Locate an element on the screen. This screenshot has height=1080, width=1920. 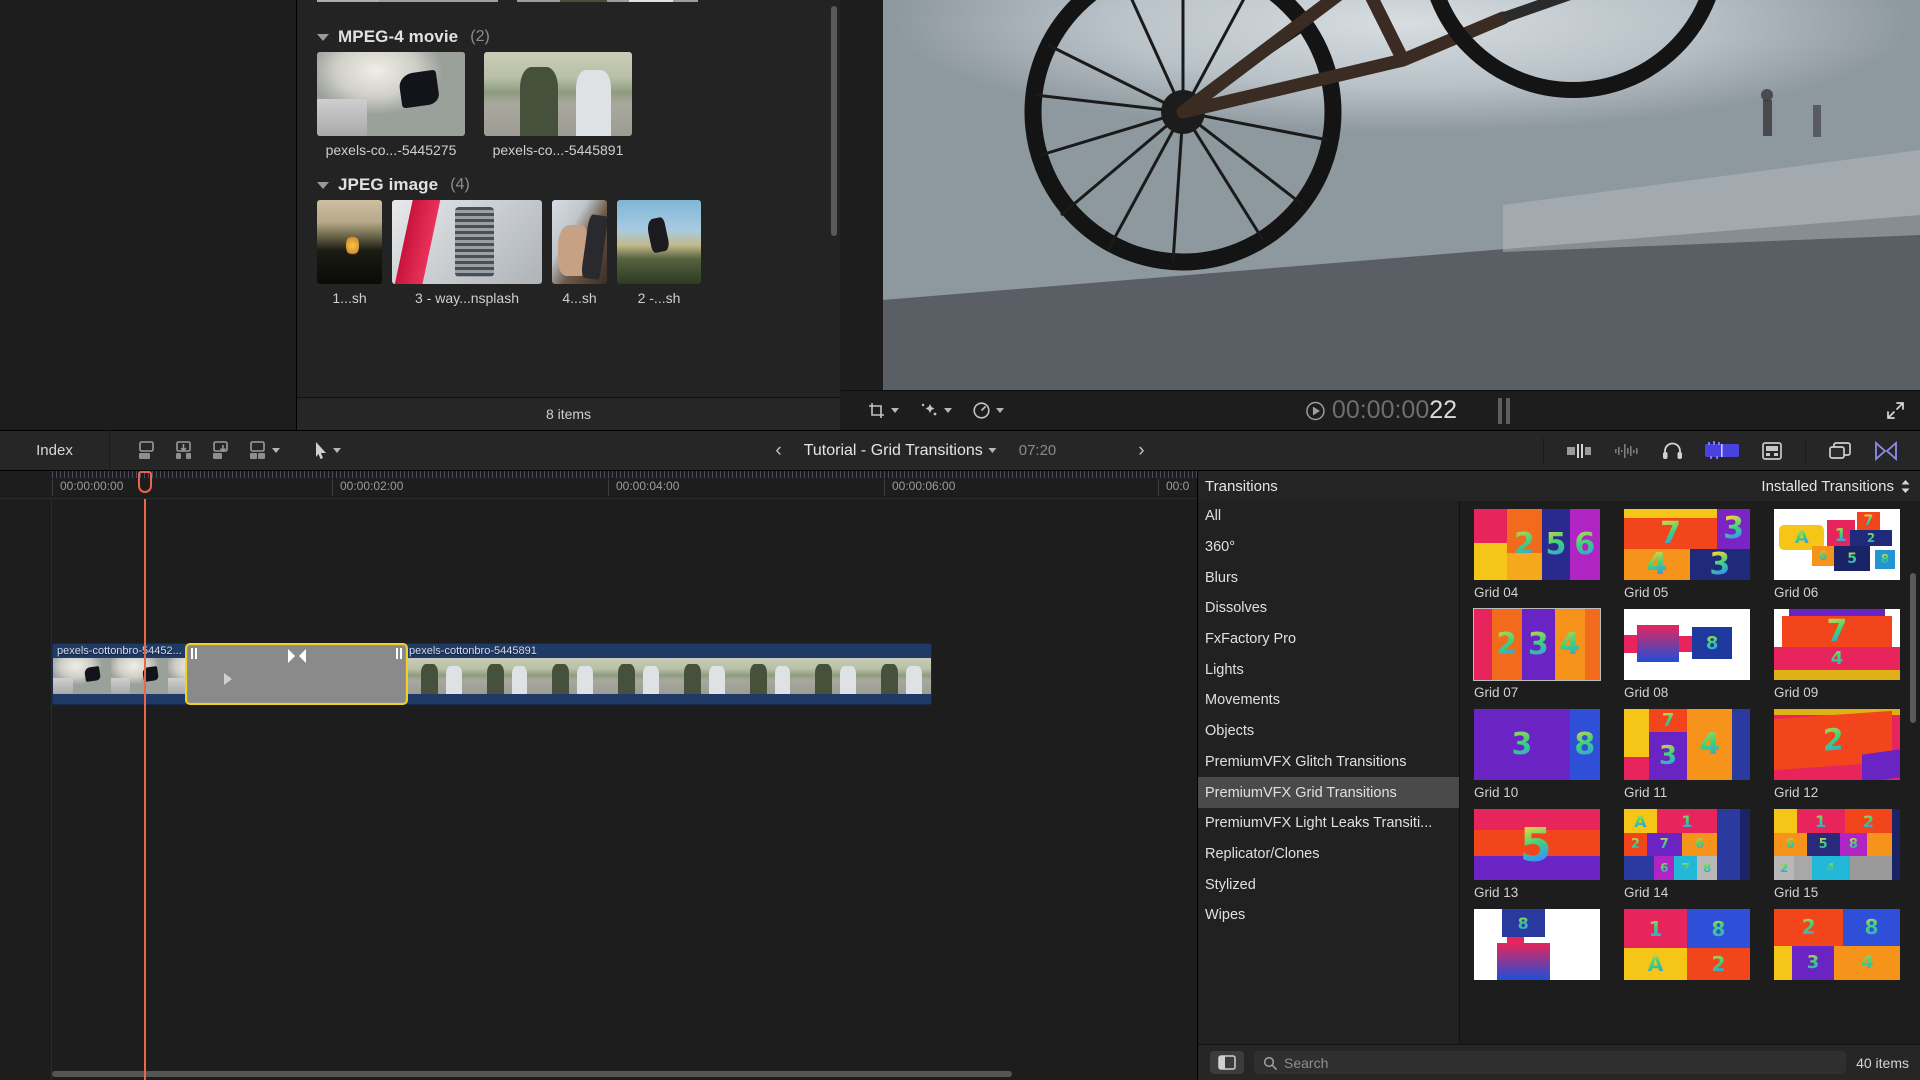
transition-item: 7 4 3 3 Grid 05 is located at coordinates (1687, 554).